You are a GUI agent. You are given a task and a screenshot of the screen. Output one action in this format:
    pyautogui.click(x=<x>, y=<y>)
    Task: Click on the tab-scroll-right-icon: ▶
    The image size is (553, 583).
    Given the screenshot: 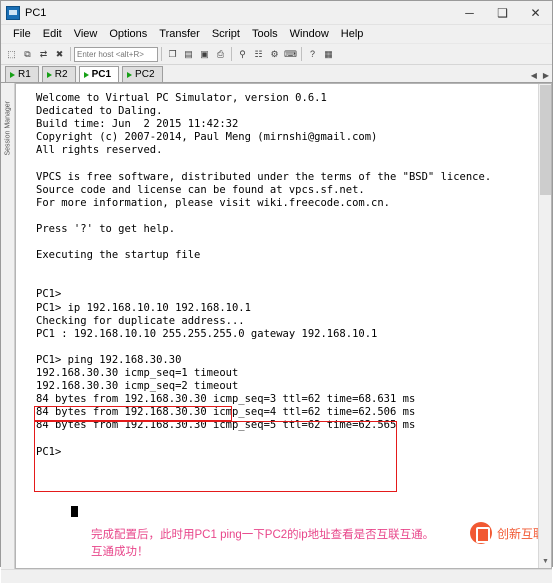 What is the action you would take?
    pyautogui.click(x=546, y=75)
    